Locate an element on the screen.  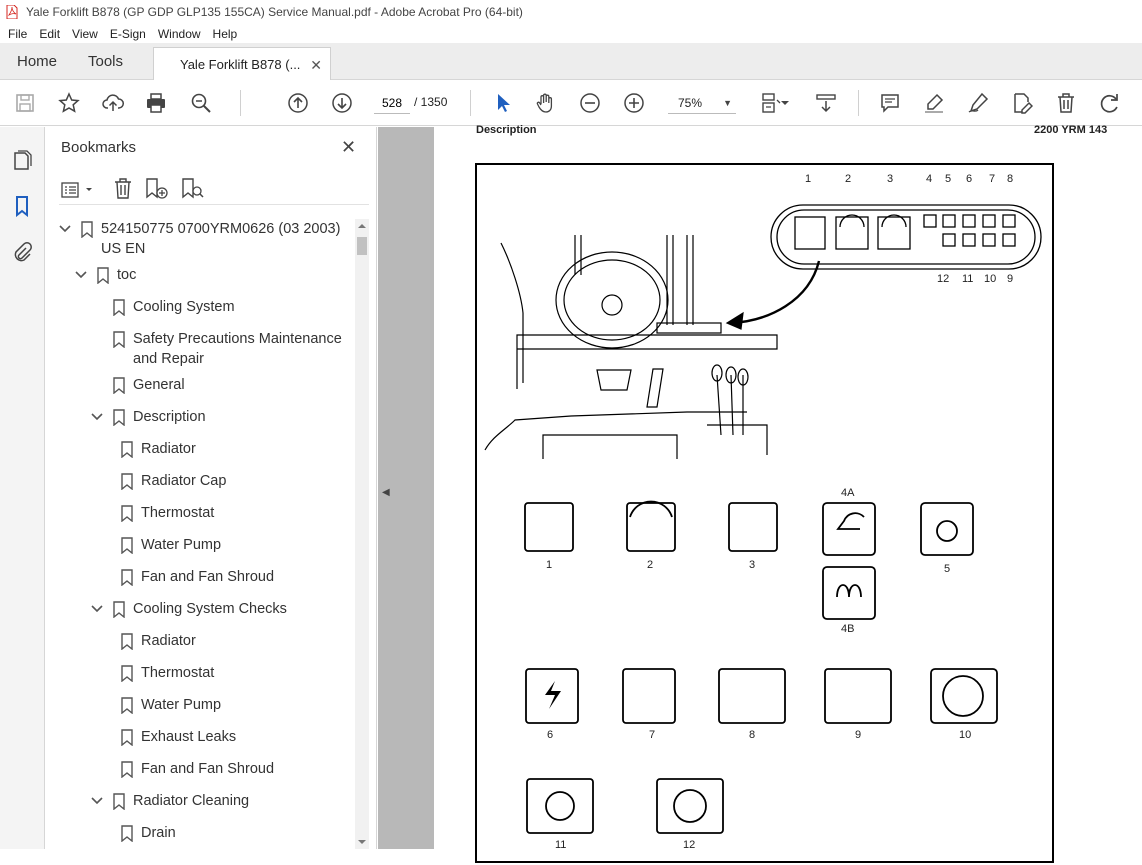
zoom-out-icon is located at coordinates (590, 103).